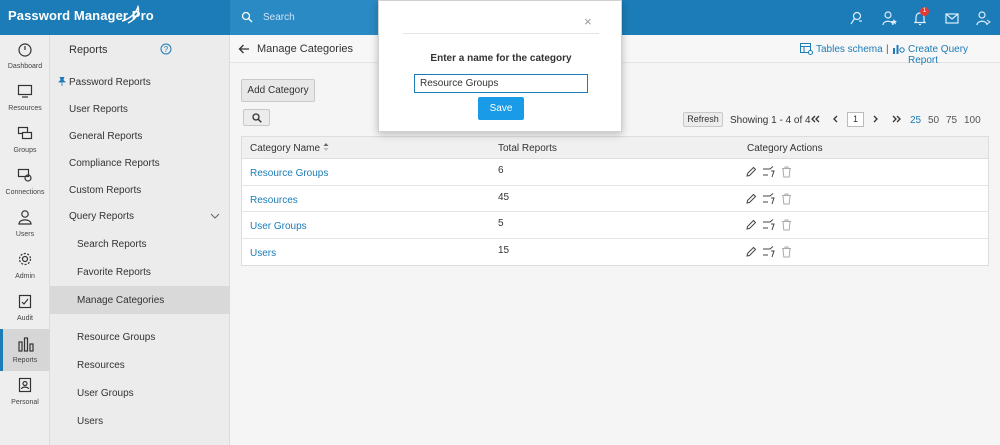 Image resolution: width=1000 pixels, height=445 pixels. What do you see at coordinates (527, 148) in the screenshot?
I see `column-header-total-reports: Total Reports` at bounding box center [527, 148].